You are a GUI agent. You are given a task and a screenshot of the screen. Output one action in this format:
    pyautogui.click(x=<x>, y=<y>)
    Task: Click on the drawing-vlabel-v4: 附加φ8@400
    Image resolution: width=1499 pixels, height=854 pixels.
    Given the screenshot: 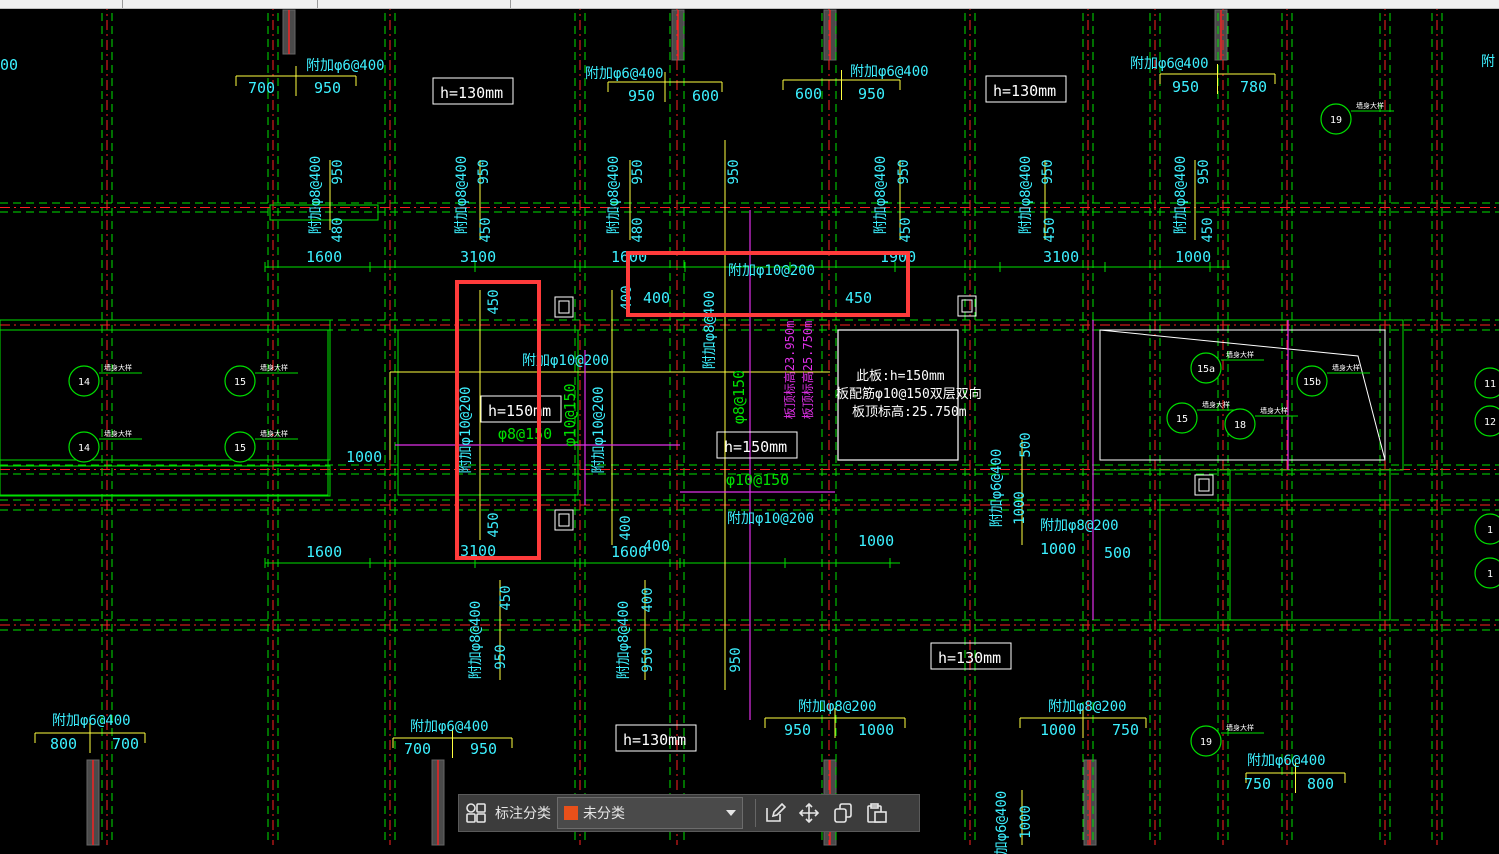 What is the action you would take?
    pyautogui.click(x=462, y=195)
    